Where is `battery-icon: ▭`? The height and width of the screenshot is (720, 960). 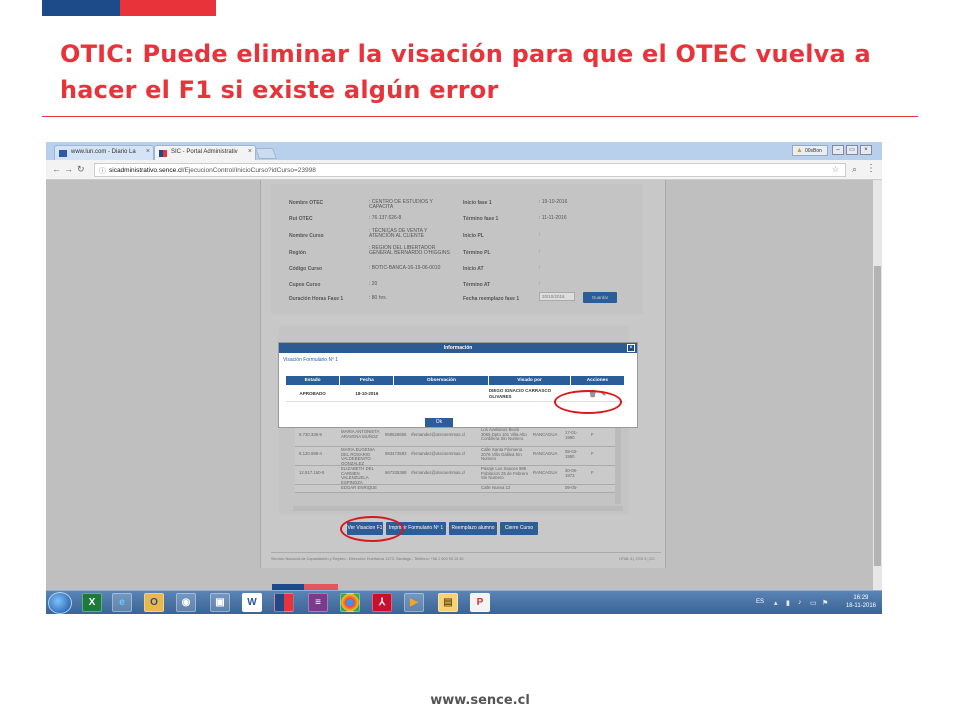
battery-icon: ▭ is located at coordinates (813, 603).